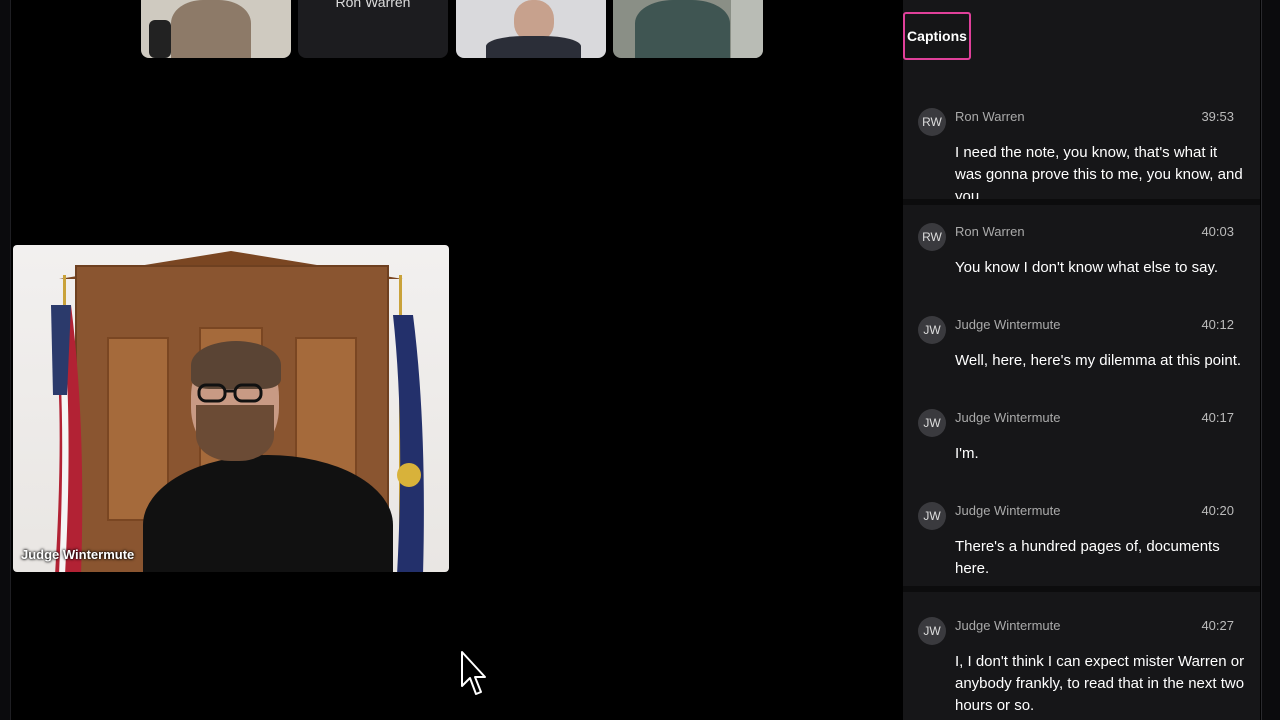  What do you see at coordinates (373, 5) in the screenshot?
I see `participant-name: Ron Warren` at bounding box center [373, 5].